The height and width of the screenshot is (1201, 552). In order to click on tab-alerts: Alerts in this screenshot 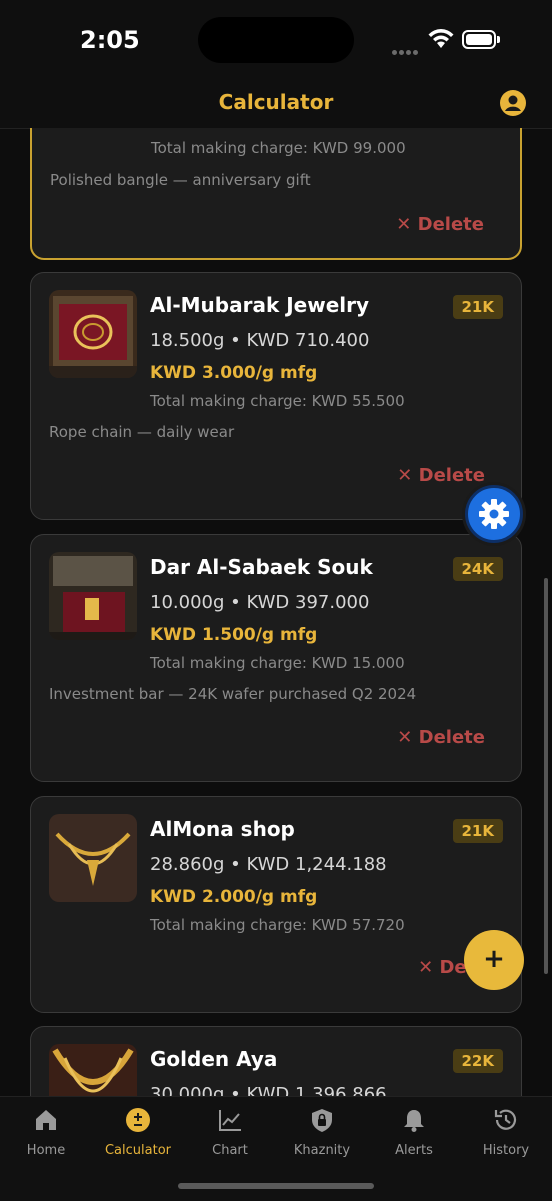, I will do `click(414, 1132)`.